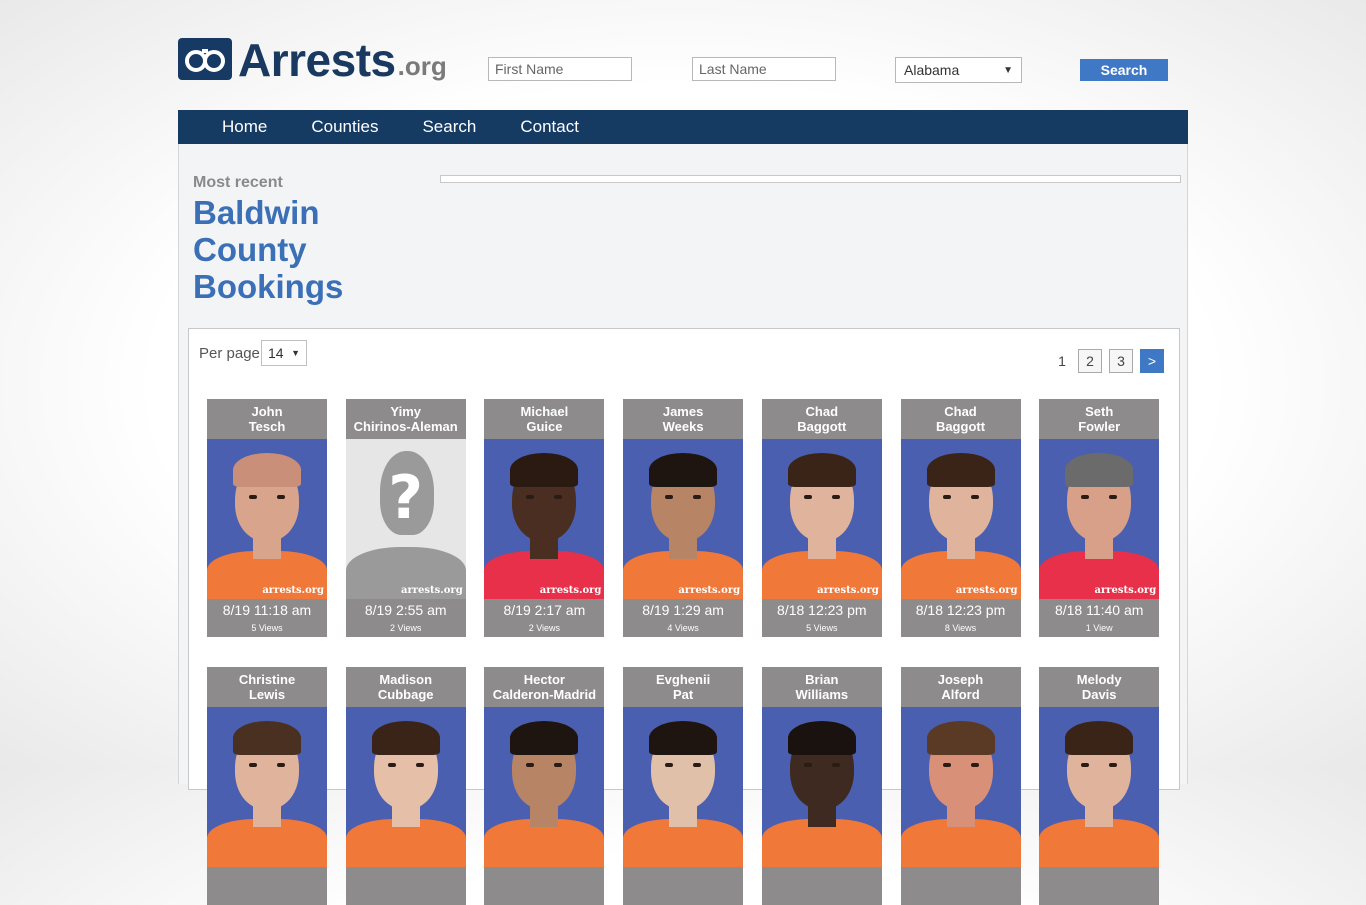  I want to click on booking-date: 8/19 2:17 am, so click(544, 610).